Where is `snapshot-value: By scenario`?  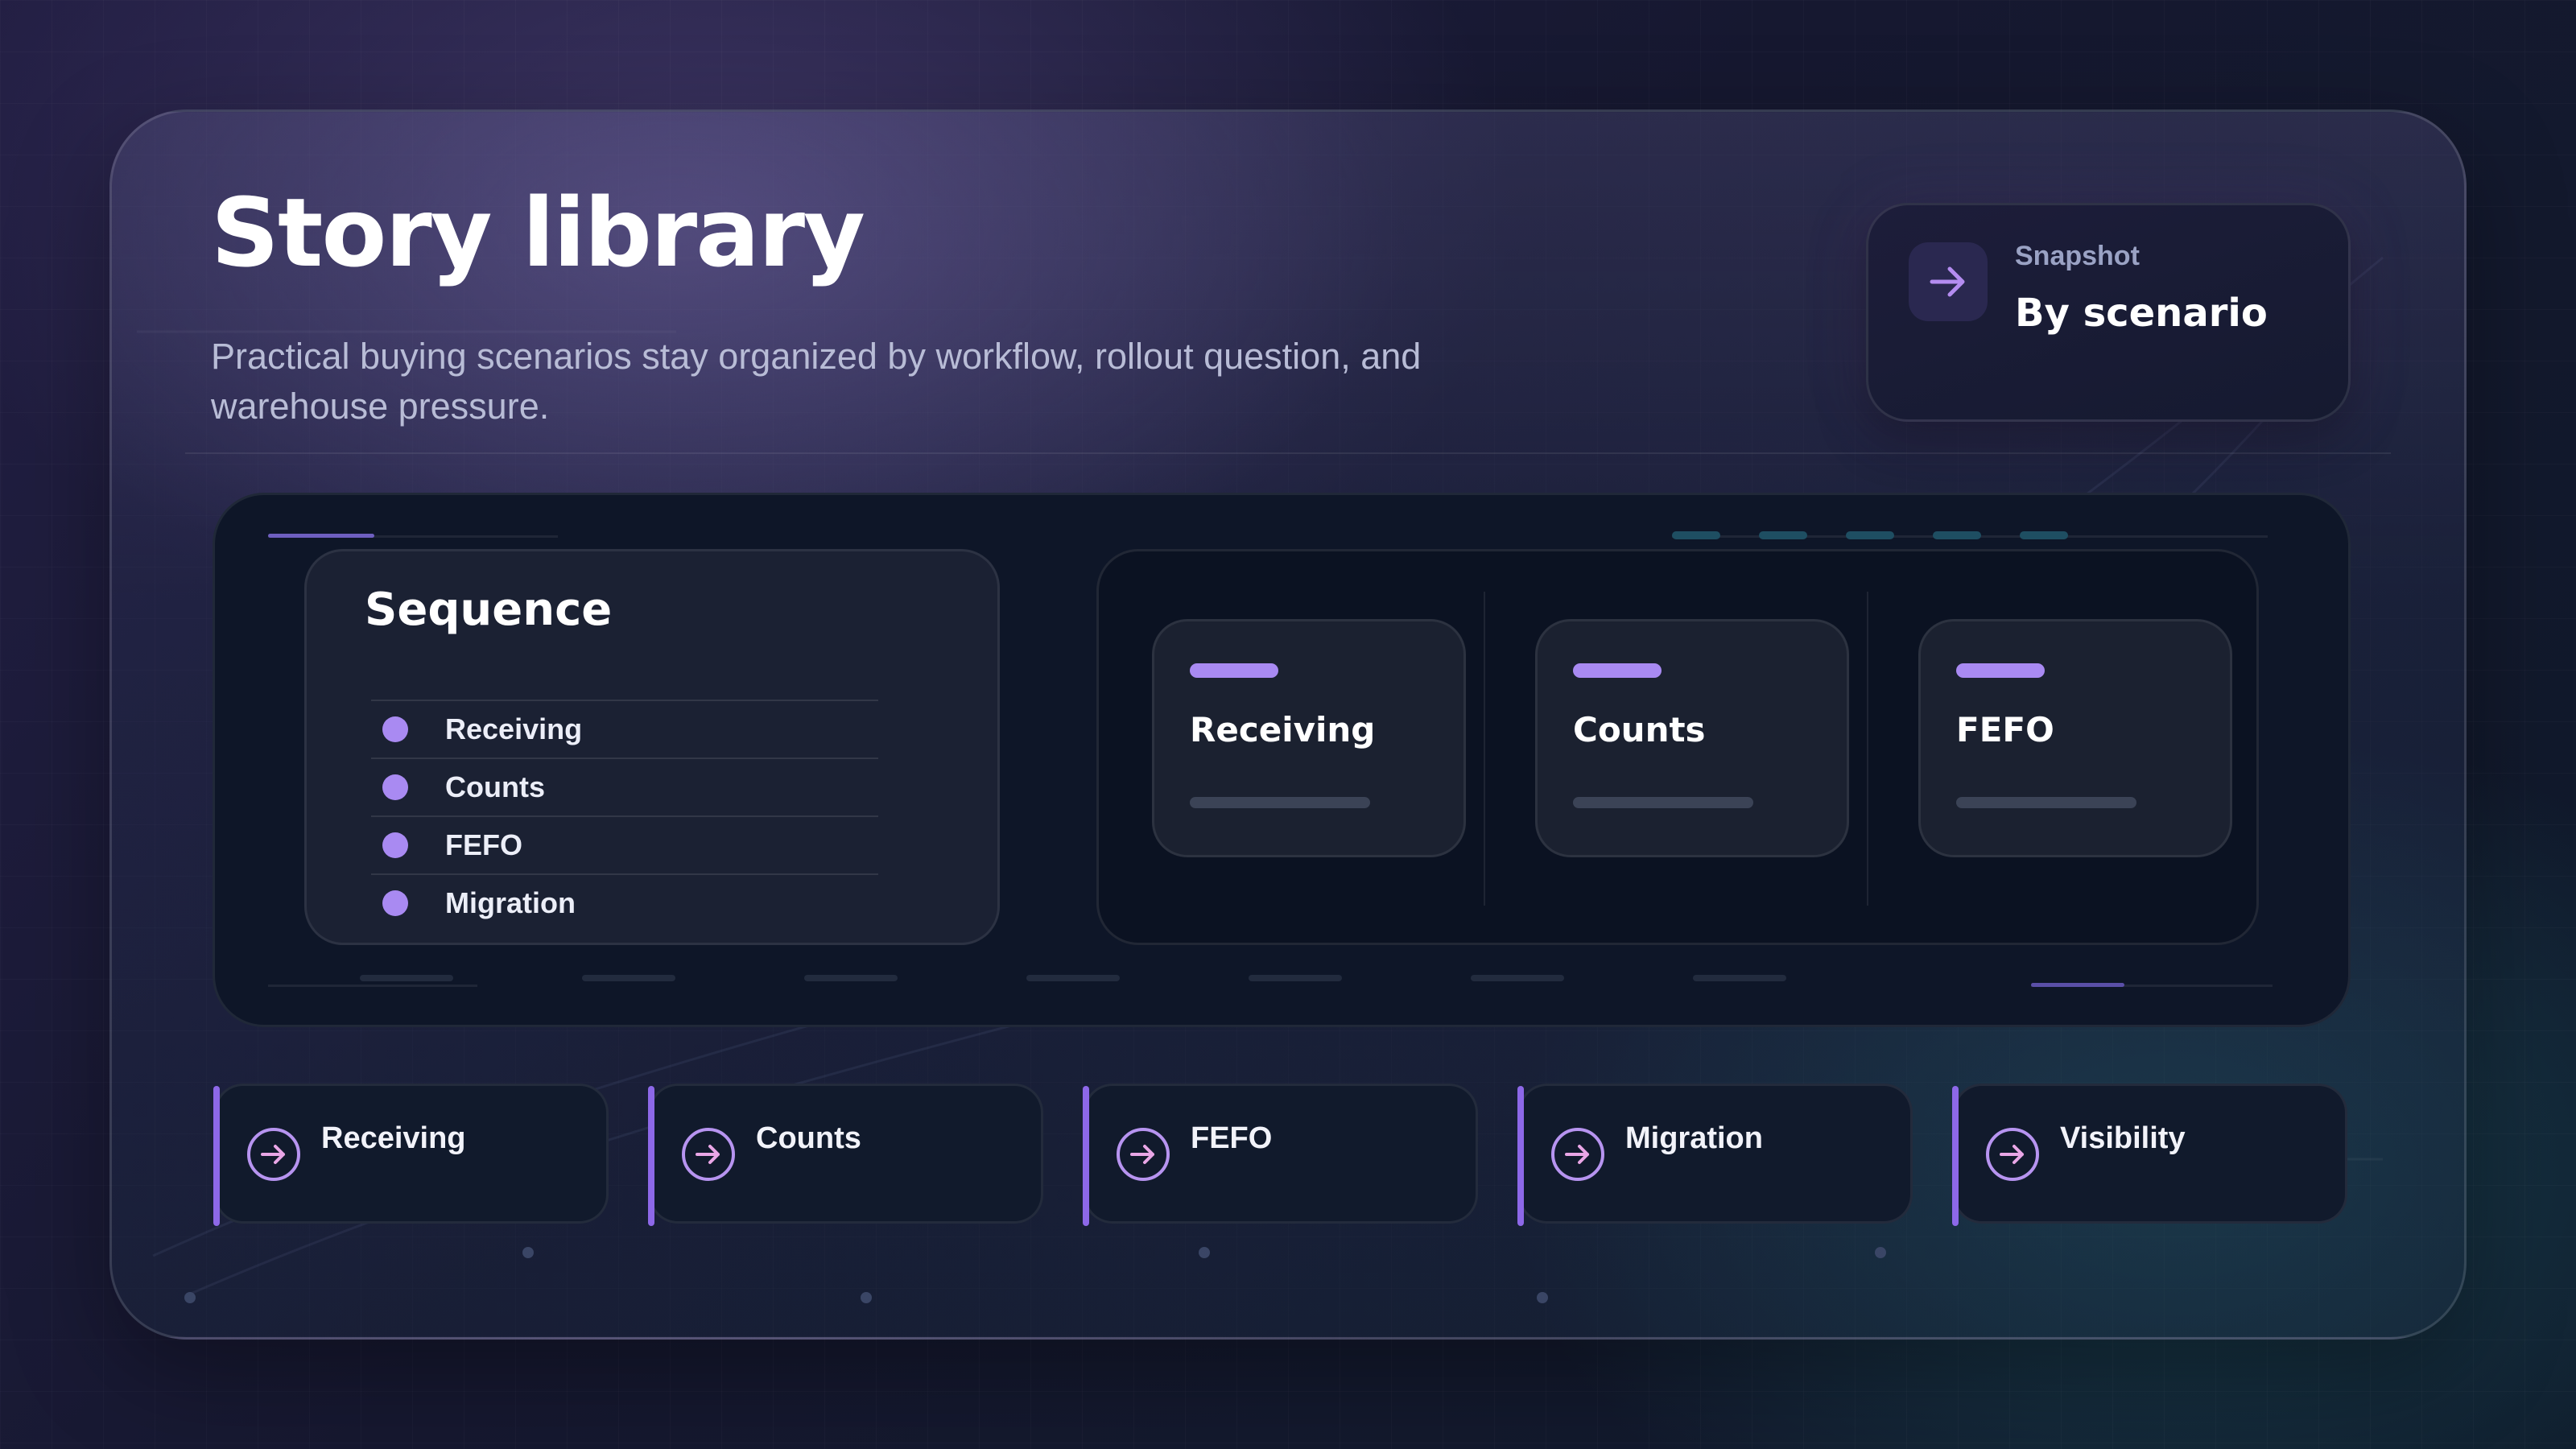 snapshot-value: By scenario is located at coordinates (2141, 313).